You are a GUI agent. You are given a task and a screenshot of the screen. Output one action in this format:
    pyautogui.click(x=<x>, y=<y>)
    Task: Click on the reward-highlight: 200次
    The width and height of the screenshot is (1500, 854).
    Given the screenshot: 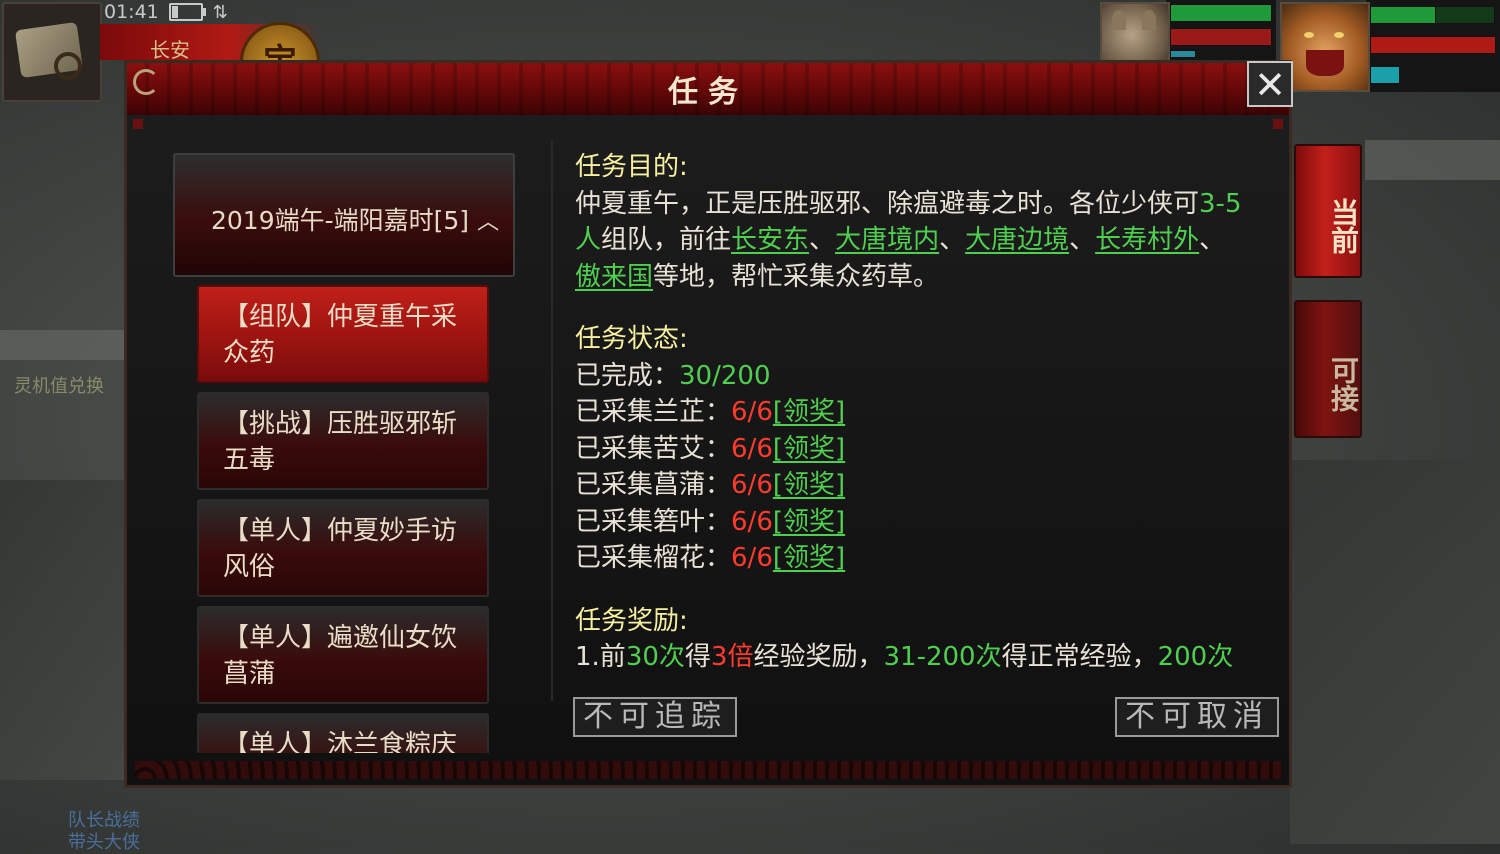 What is the action you would take?
    pyautogui.click(x=1195, y=657)
    